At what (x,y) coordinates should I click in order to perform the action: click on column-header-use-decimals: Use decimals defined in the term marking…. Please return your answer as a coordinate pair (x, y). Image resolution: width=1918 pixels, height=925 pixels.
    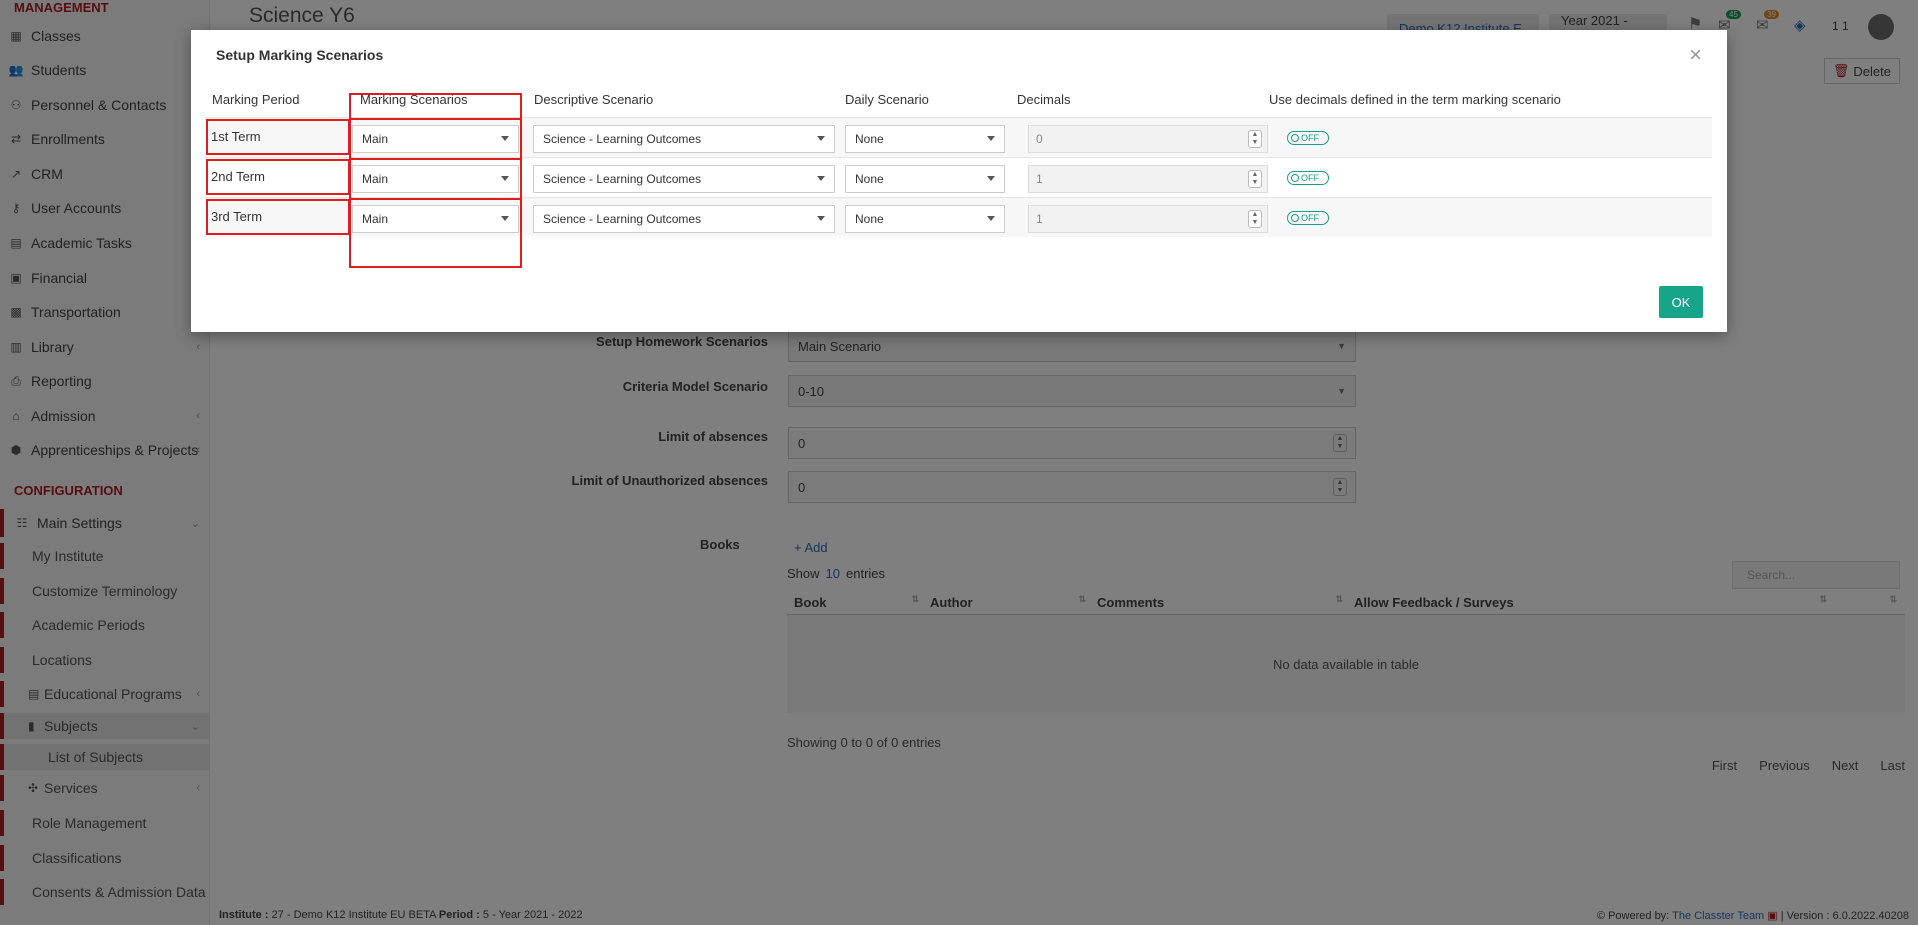
    Looking at the image, I should click on (1415, 99).